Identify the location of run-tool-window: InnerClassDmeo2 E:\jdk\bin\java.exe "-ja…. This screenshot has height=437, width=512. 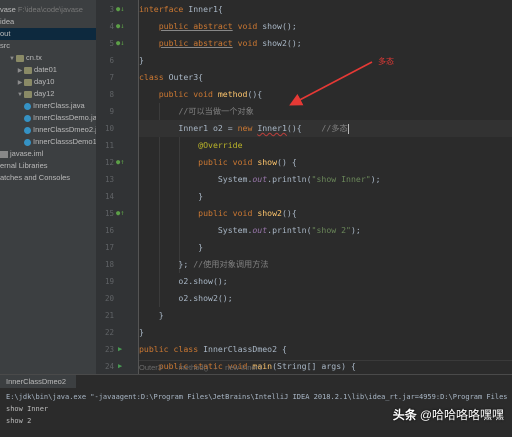
(256, 405).